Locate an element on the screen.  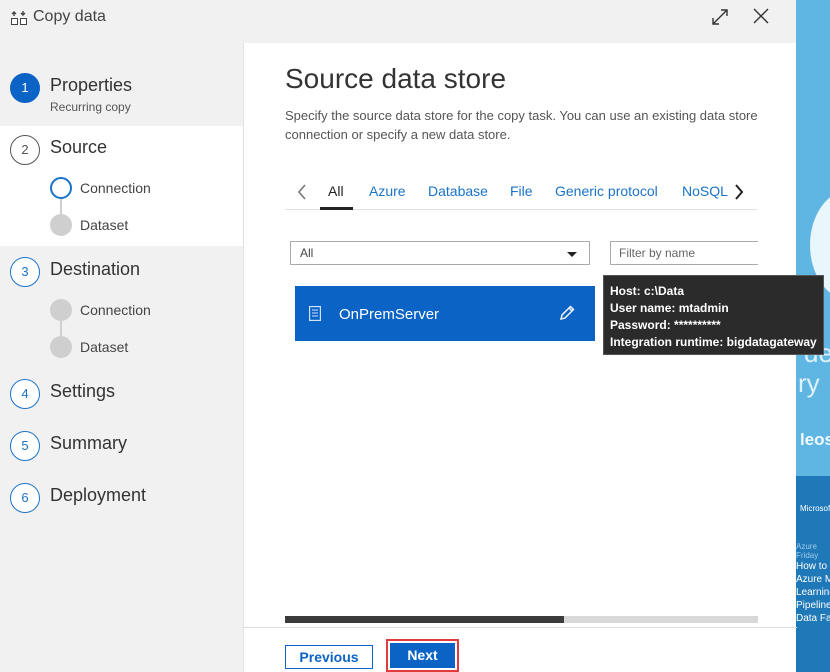
tooltip-integration-runtime: Integration runtime: bigdatagateway is located at coordinates (713, 342).